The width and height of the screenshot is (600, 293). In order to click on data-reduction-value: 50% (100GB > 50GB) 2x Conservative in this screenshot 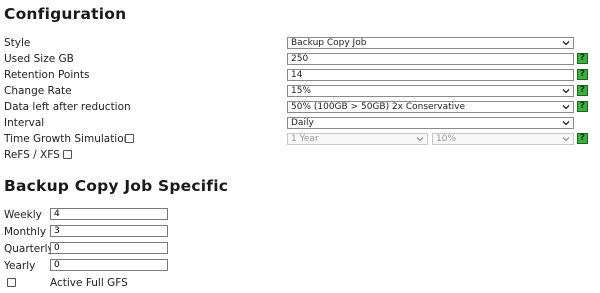, I will do `click(378, 107)`.